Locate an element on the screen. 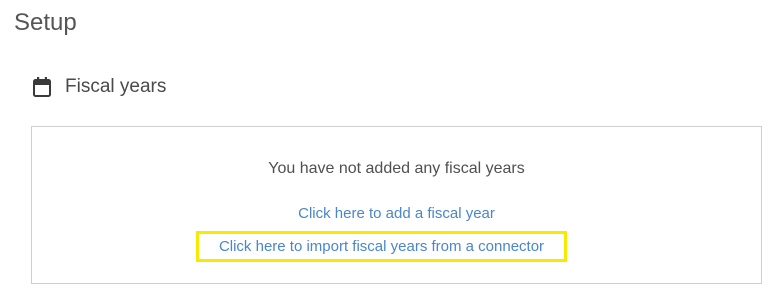 The width and height of the screenshot is (780, 301). fiscal-years-section-header: Fiscal years is located at coordinates (99, 87).